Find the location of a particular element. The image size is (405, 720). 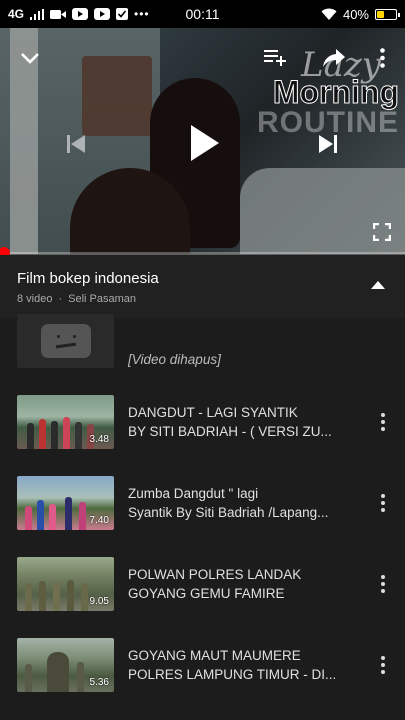

video-duration: 5.36 is located at coordinates (99, 682).